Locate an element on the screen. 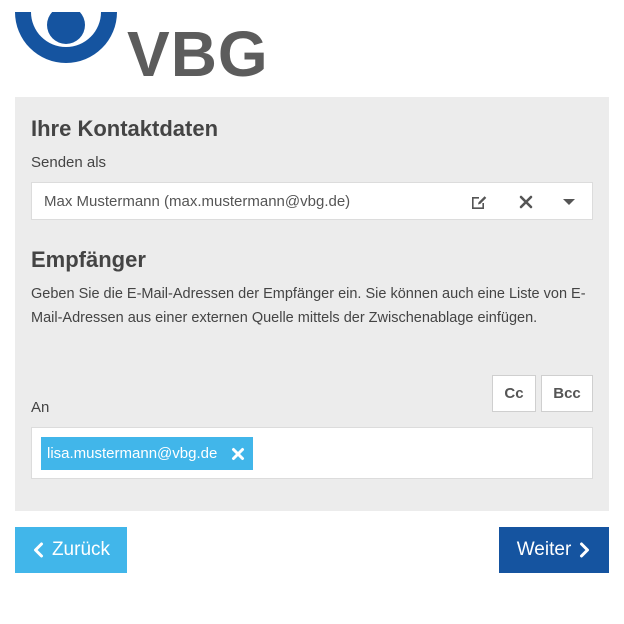 This screenshot has width=624, height=624. chevron-down-icon is located at coordinates (569, 202).